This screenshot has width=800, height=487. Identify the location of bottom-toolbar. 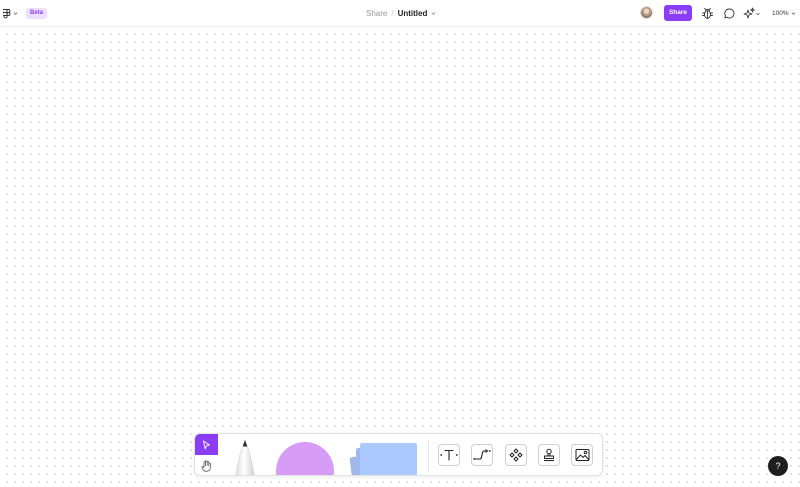
(398, 454).